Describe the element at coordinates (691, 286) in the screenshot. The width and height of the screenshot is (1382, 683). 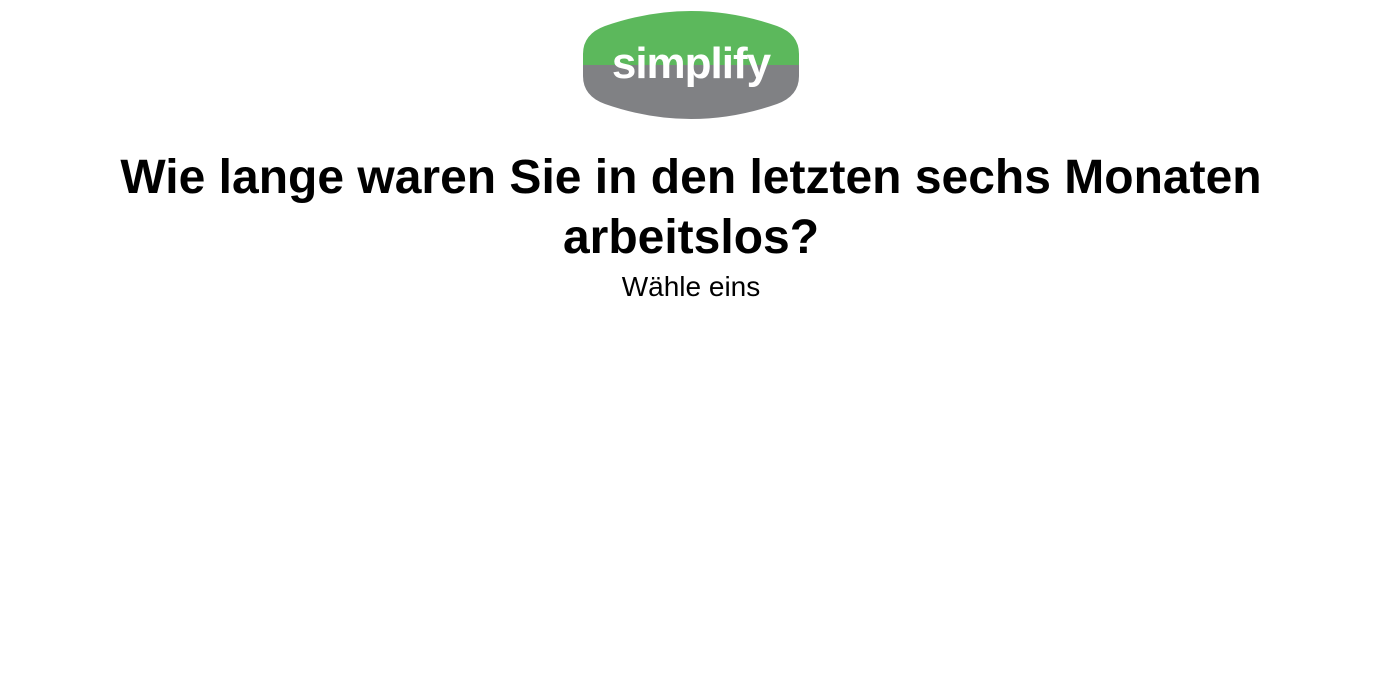
I see `question-instruction: Wähle eins` at that location.